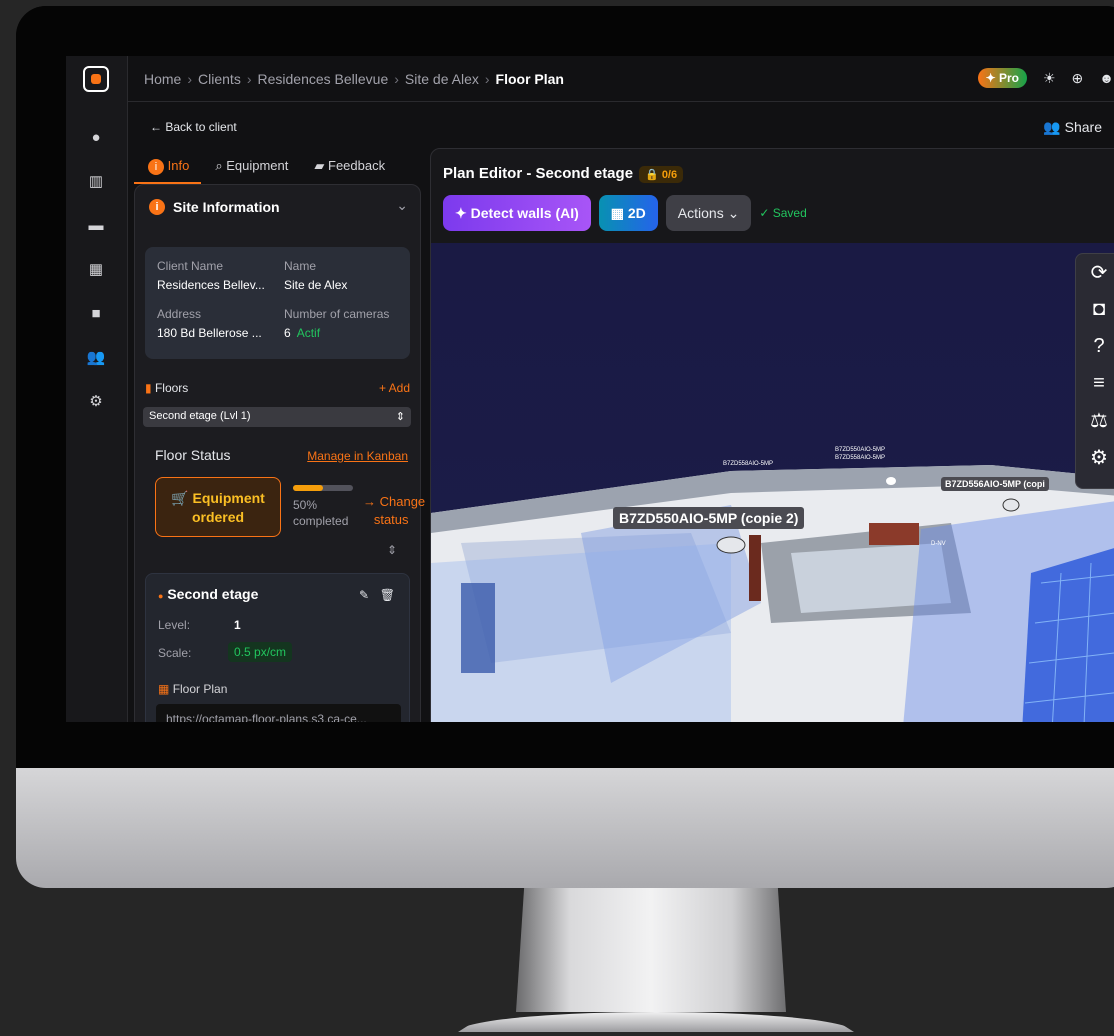  What do you see at coordinates (1095, 383) in the screenshot?
I see `layers-icon: ≡` at bounding box center [1095, 383].